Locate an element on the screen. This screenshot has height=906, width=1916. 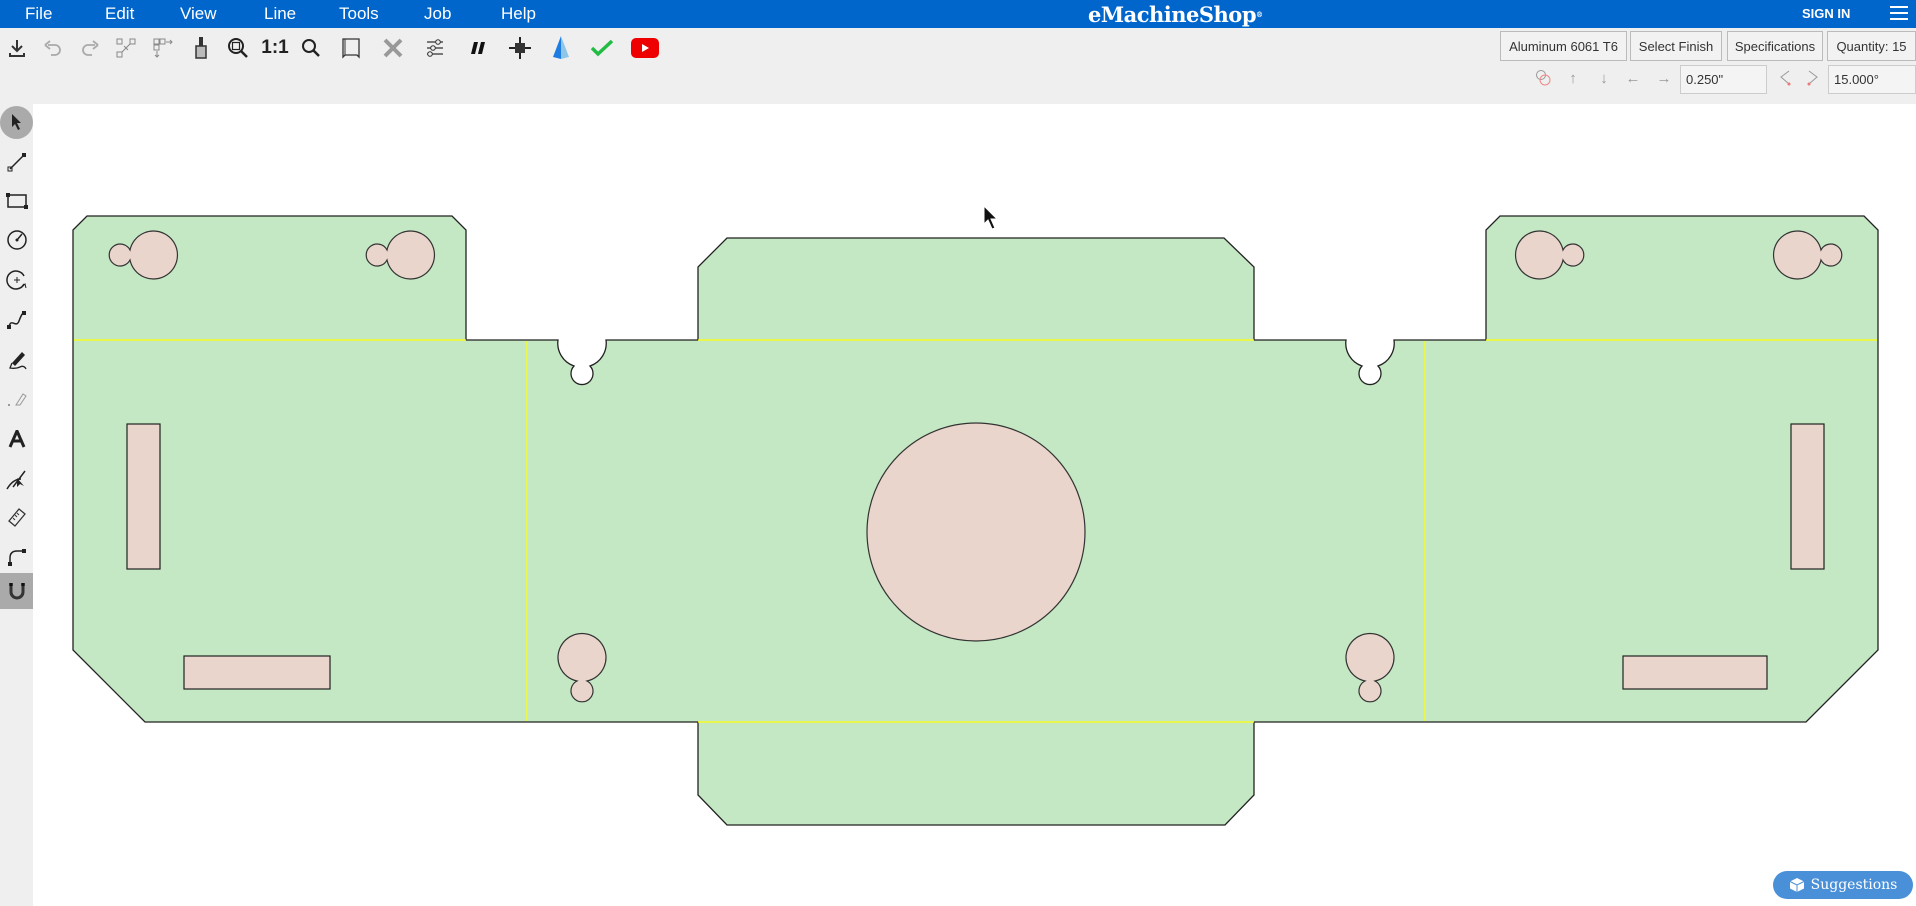
text-tool is located at coordinates (16, 439).